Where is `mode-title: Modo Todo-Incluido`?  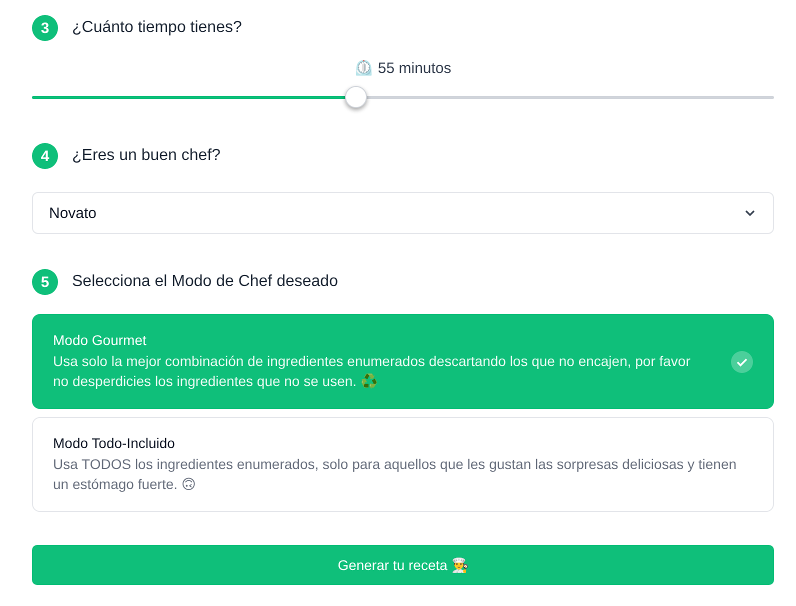 mode-title: Modo Todo-Incluido is located at coordinates (114, 443).